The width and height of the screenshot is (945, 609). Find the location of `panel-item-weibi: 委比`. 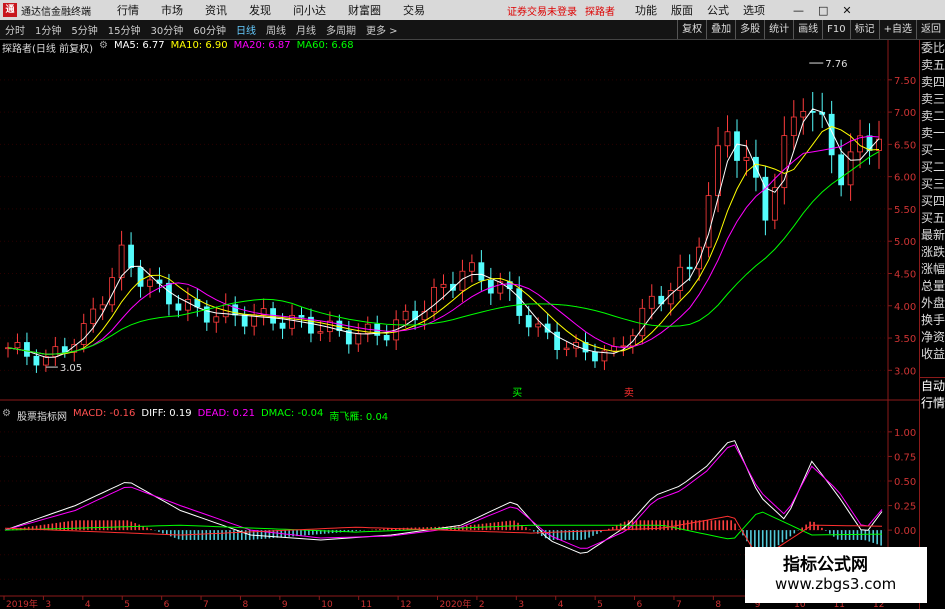

panel-item-weibi: 委比 is located at coordinates (932, 48).